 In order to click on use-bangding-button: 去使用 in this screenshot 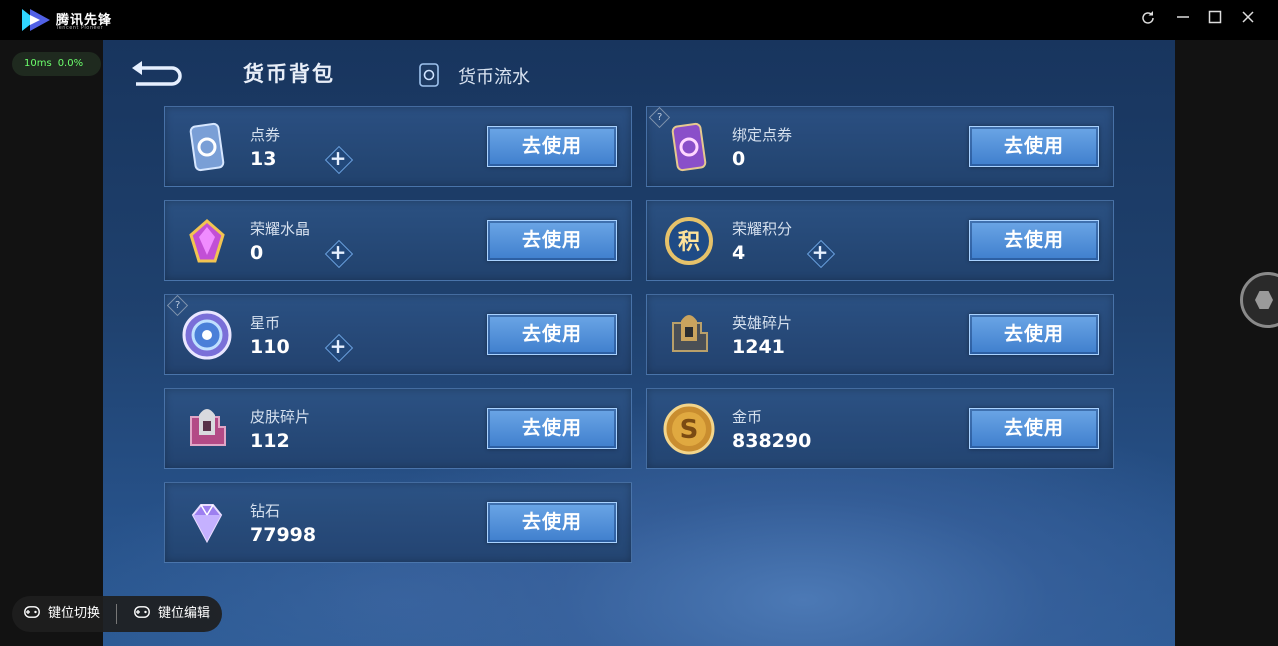, I will do `click(1034, 146)`.